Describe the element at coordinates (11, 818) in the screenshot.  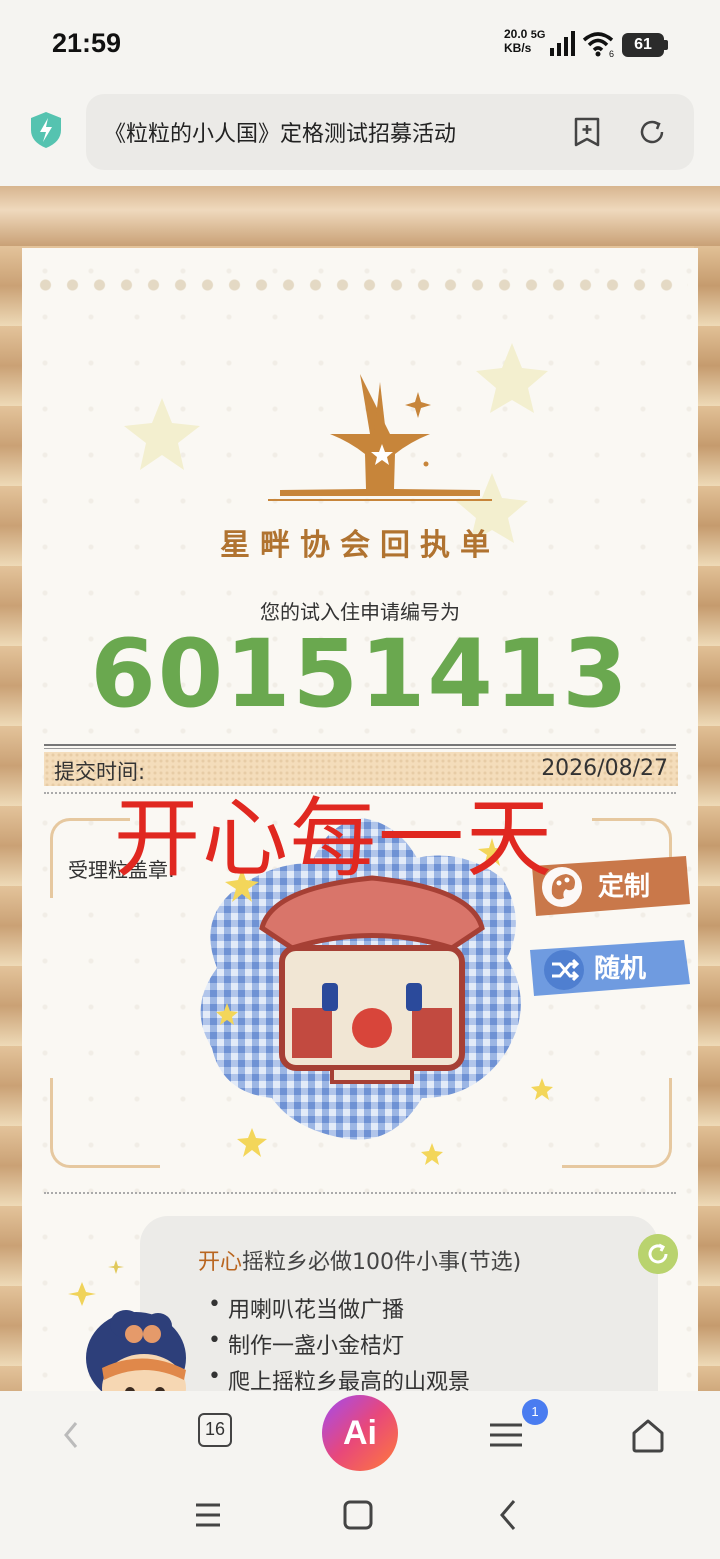
I see `wood-panel-left` at that location.